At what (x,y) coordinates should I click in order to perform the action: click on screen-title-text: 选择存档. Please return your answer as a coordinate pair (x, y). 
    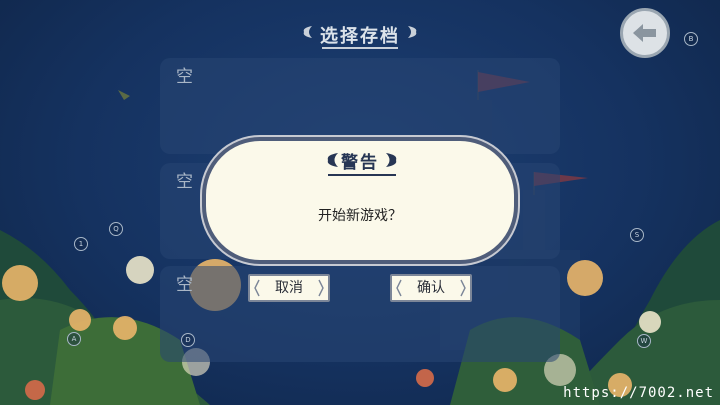
    Looking at the image, I should click on (360, 36).